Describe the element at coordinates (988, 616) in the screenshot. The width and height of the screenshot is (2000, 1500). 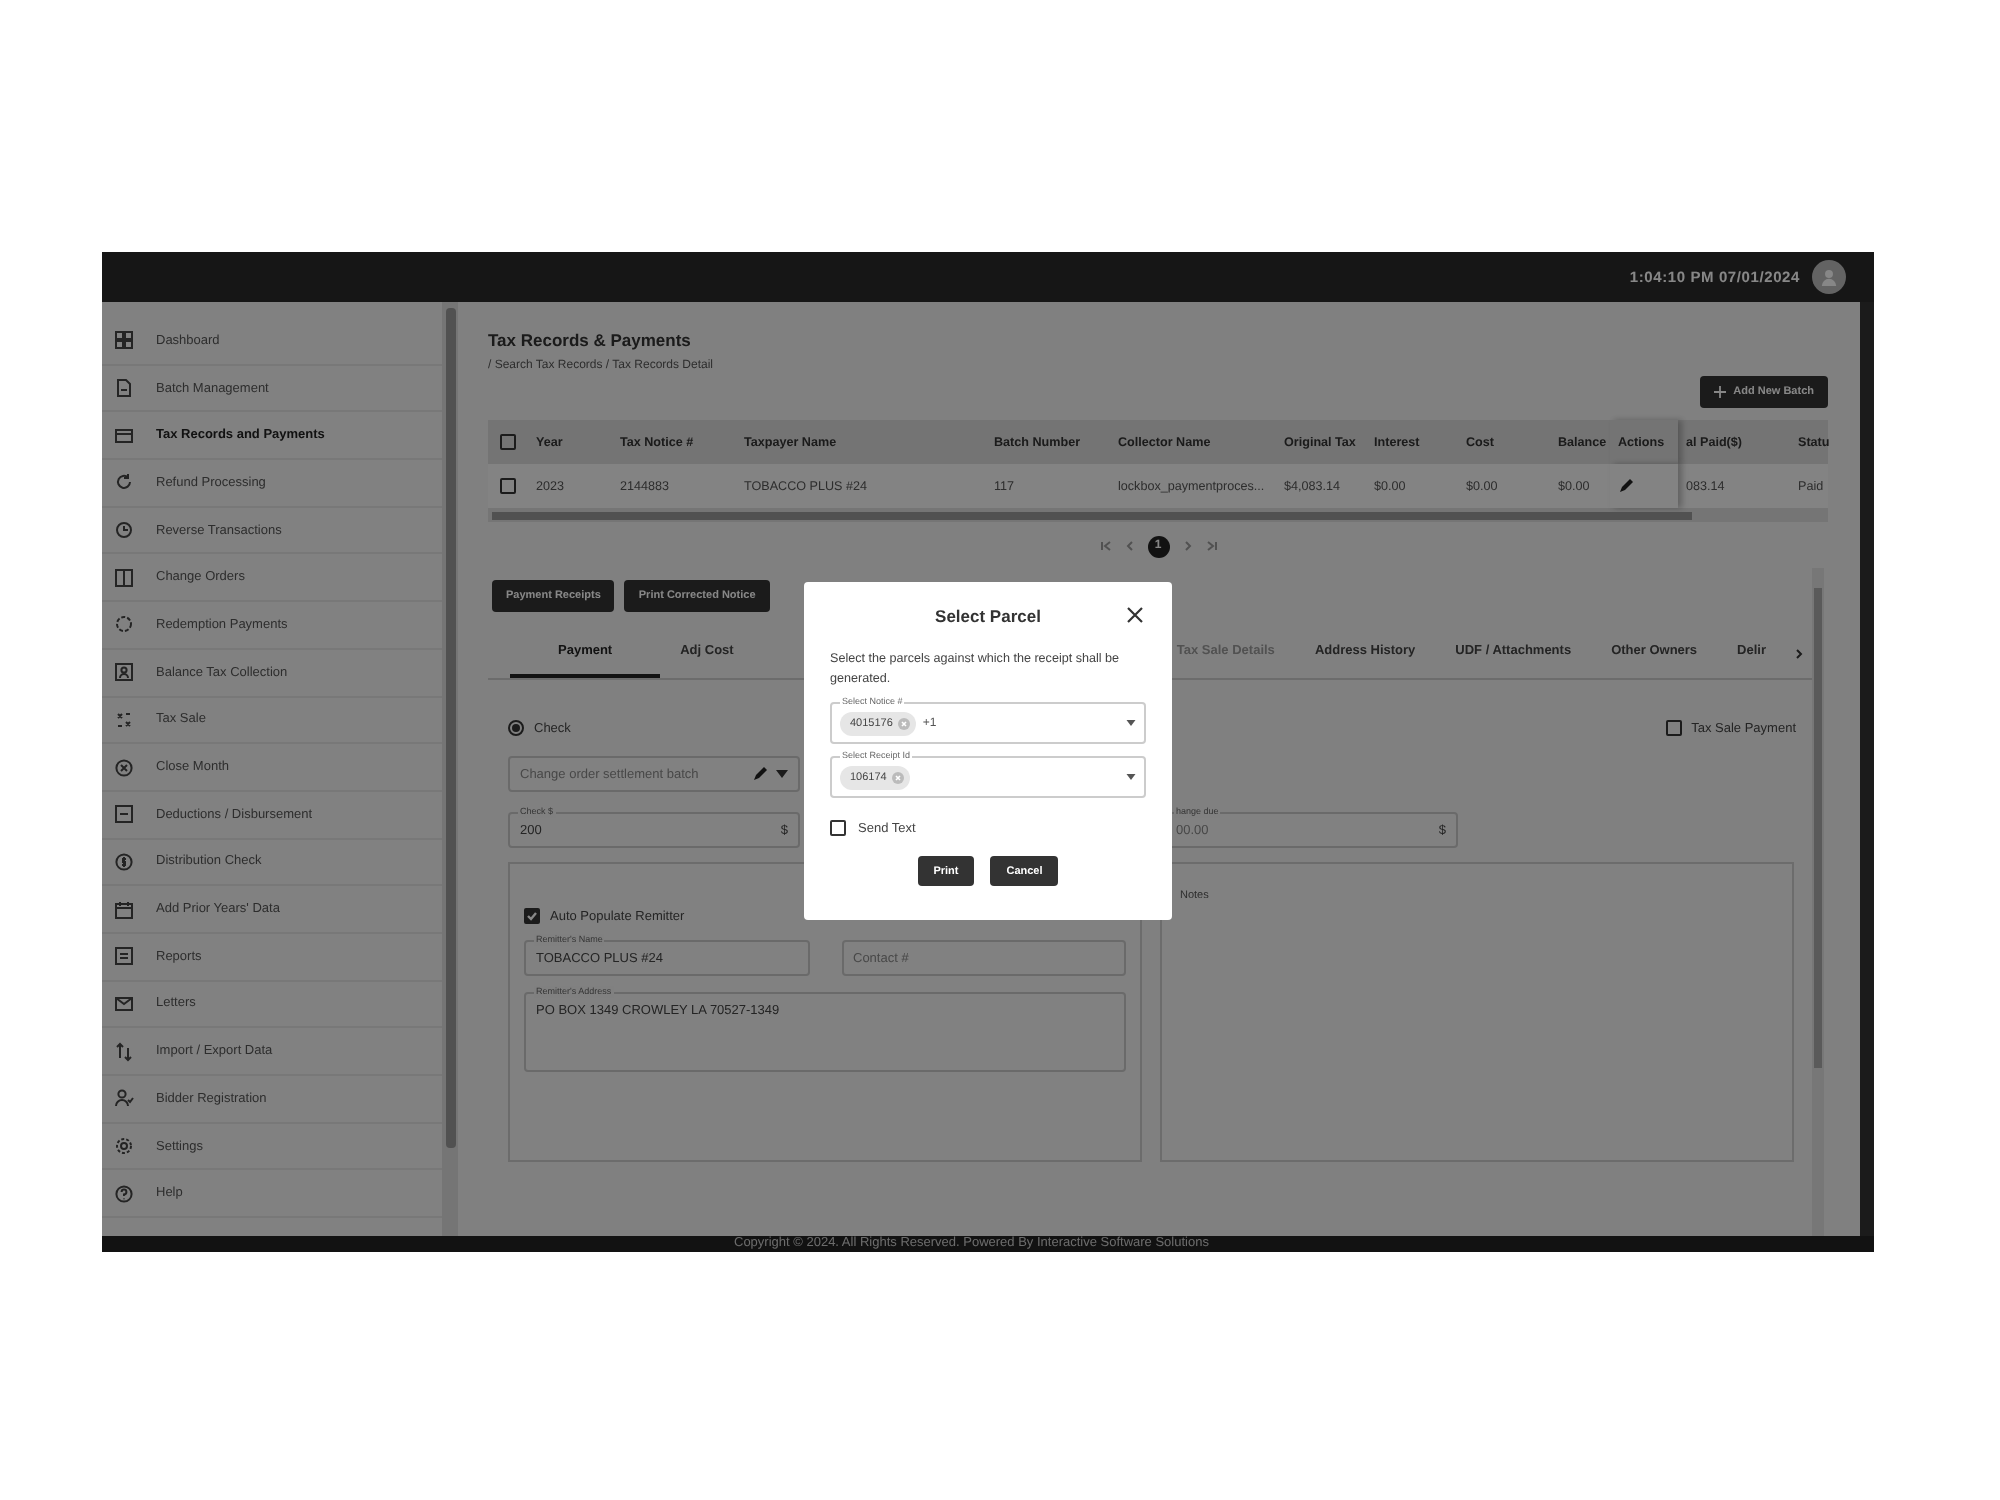
I see `dialog-title: Select Parcel` at that location.